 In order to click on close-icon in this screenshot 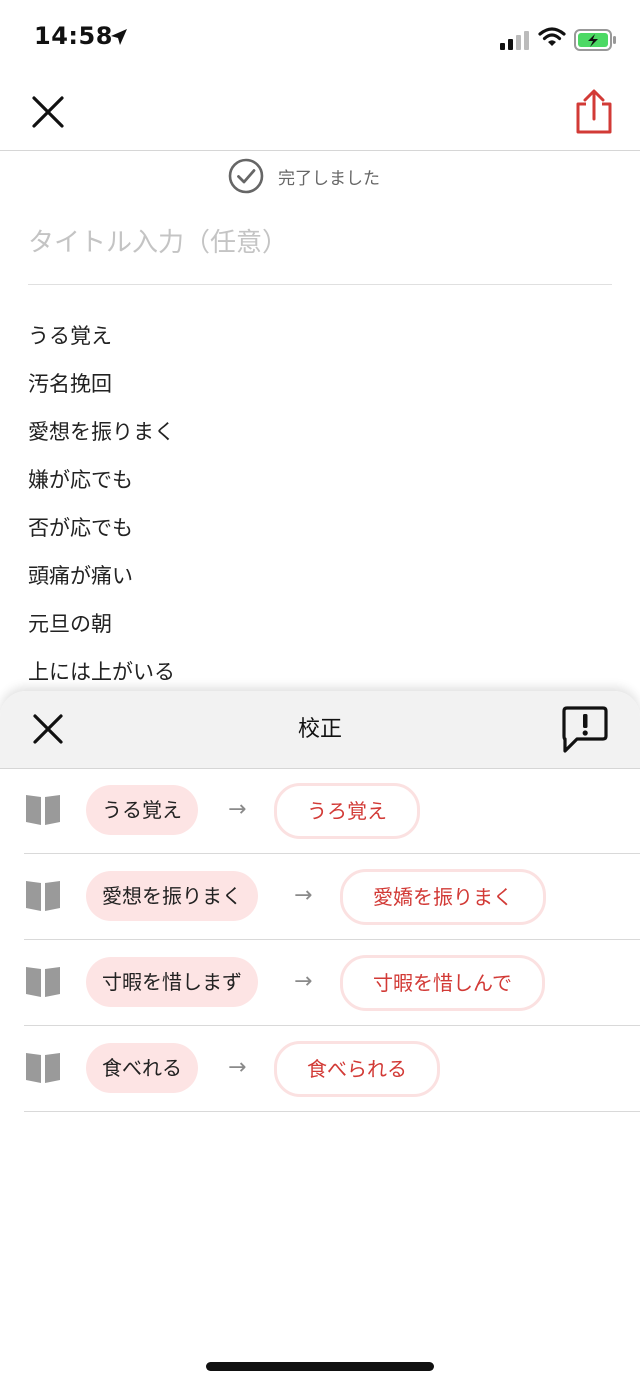, I will do `click(48, 112)`.